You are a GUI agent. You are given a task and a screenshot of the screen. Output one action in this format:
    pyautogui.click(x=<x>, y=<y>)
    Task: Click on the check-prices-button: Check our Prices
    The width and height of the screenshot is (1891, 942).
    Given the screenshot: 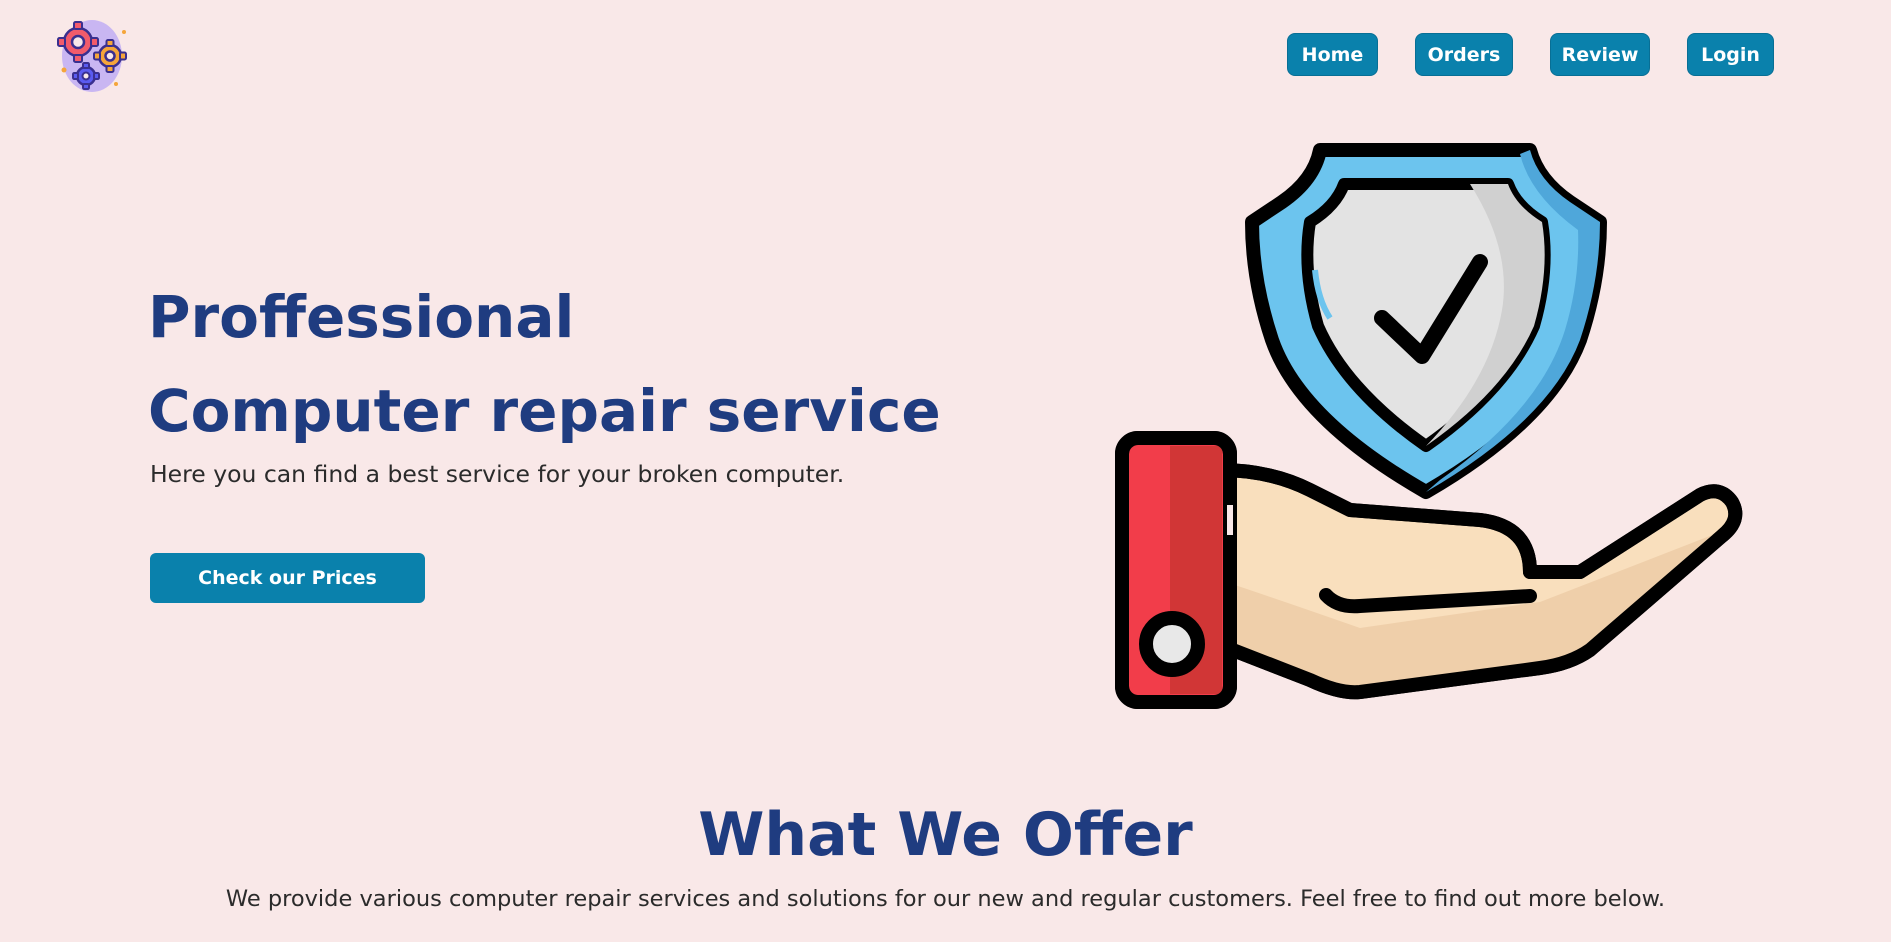 What is the action you would take?
    pyautogui.click(x=287, y=578)
    